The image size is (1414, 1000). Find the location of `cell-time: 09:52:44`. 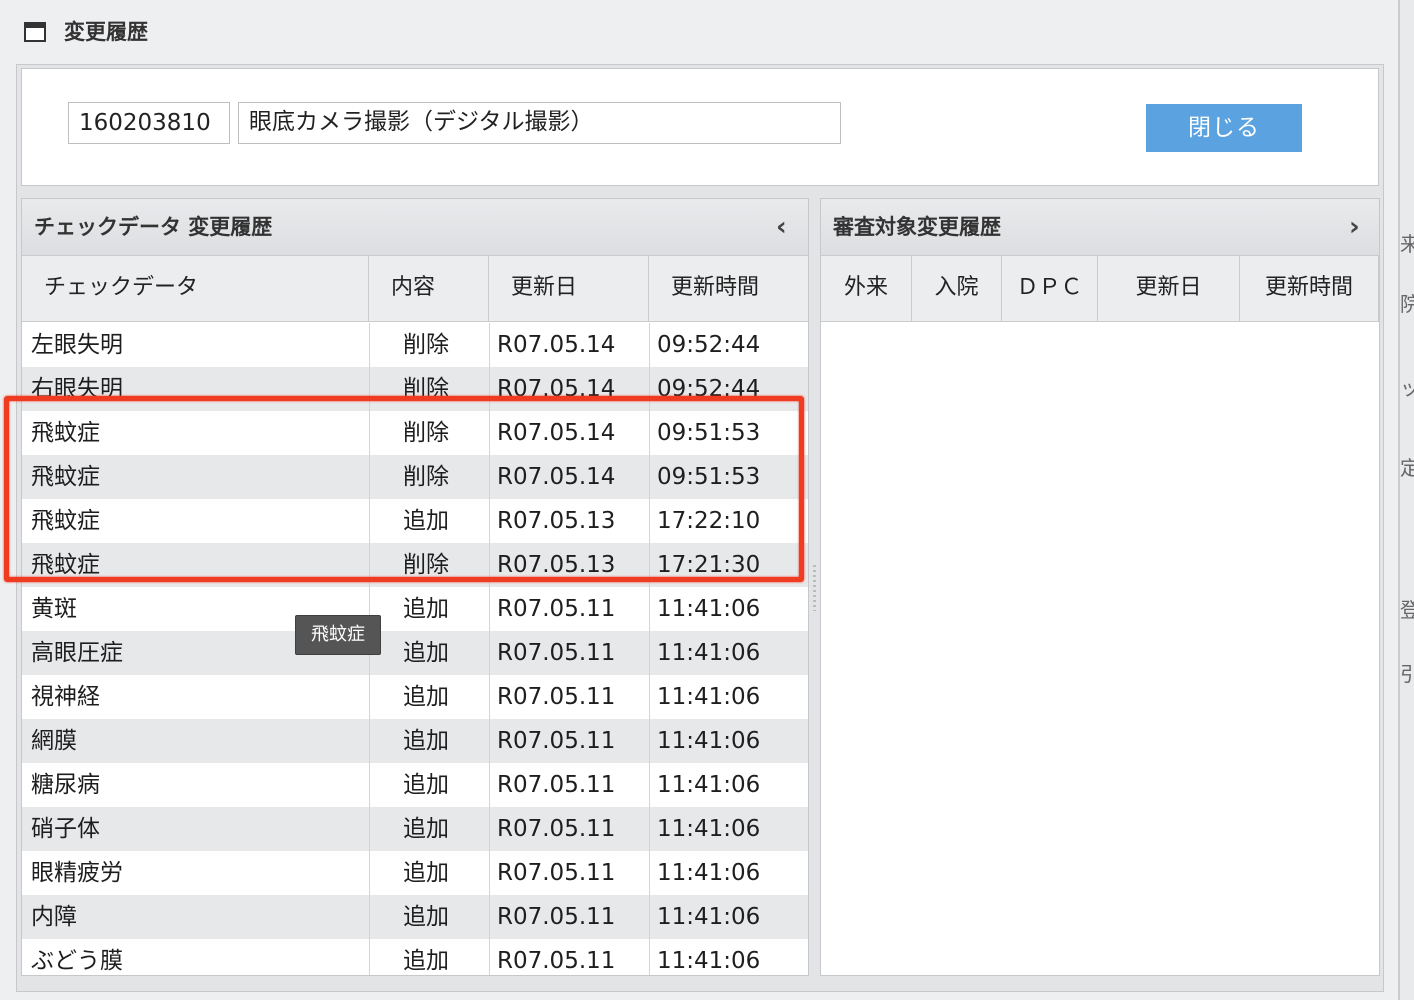

cell-time: 09:52:44 is located at coordinates (709, 345).